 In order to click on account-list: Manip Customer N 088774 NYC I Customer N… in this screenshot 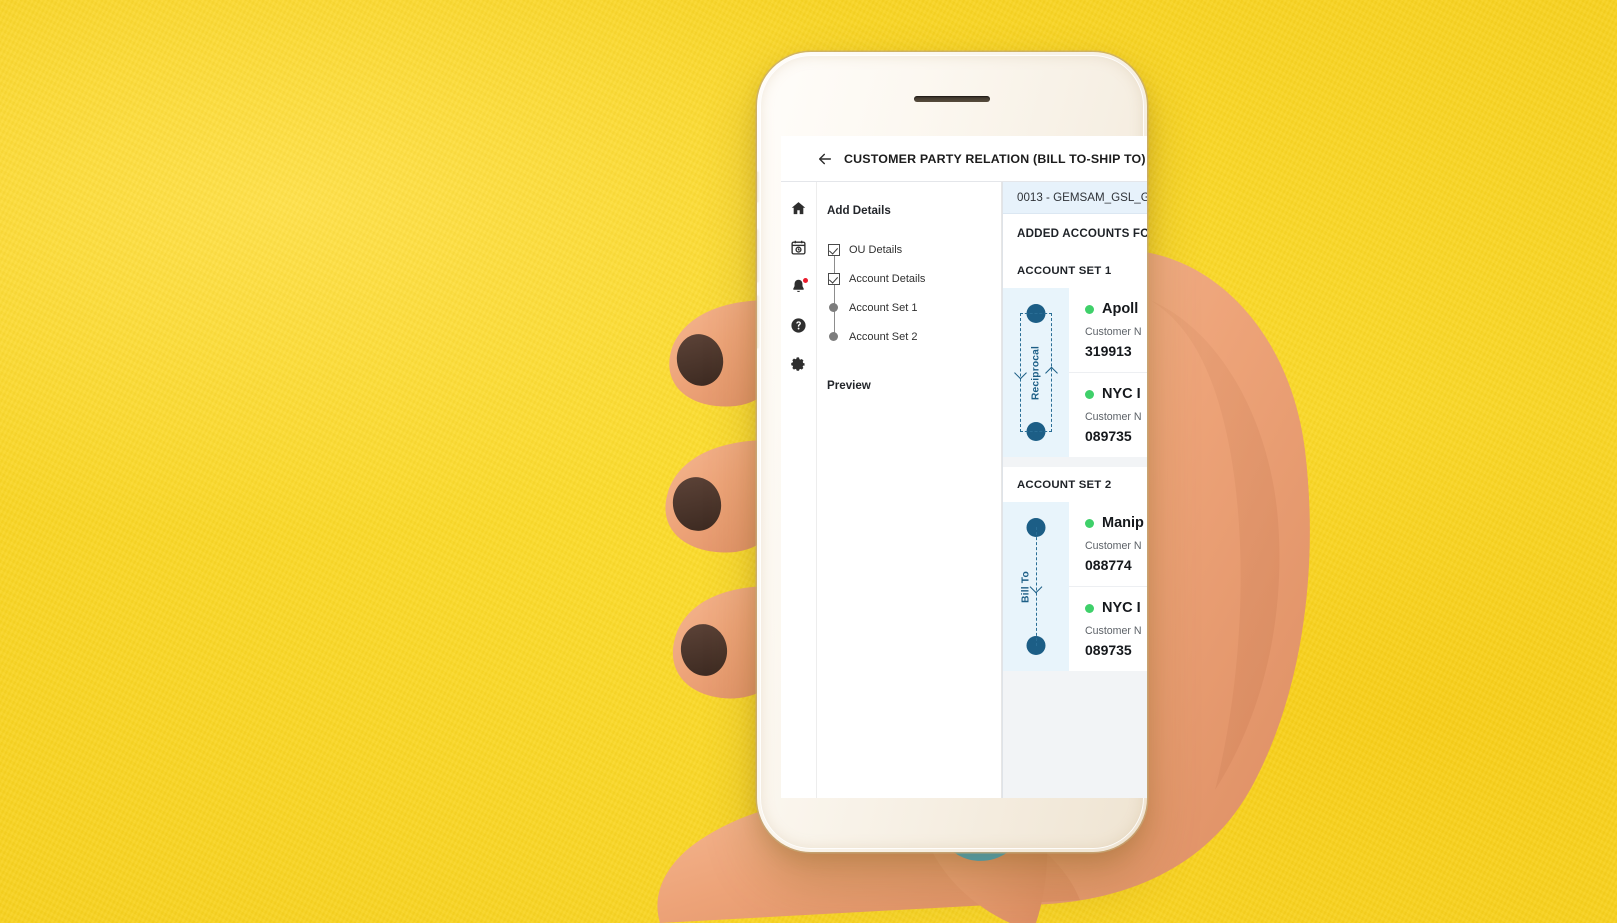, I will do `click(1108, 586)`.